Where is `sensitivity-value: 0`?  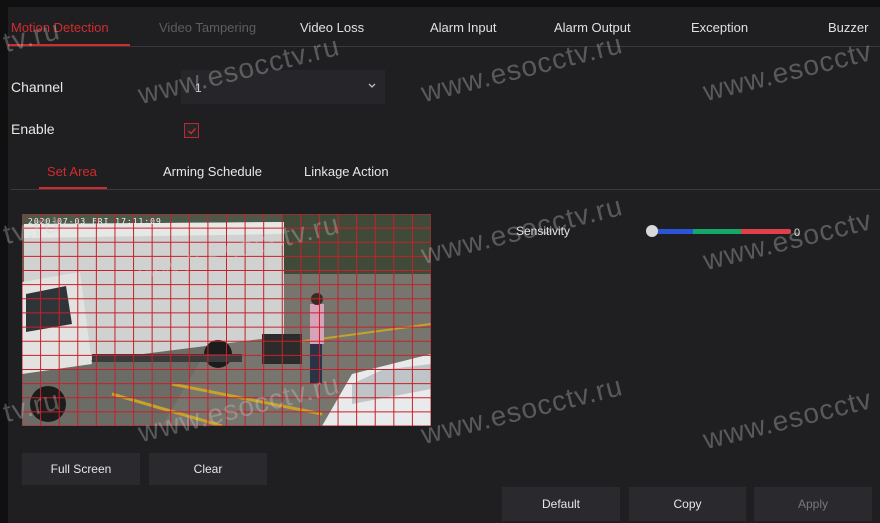
sensitivity-value: 0 is located at coordinates (797, 233).